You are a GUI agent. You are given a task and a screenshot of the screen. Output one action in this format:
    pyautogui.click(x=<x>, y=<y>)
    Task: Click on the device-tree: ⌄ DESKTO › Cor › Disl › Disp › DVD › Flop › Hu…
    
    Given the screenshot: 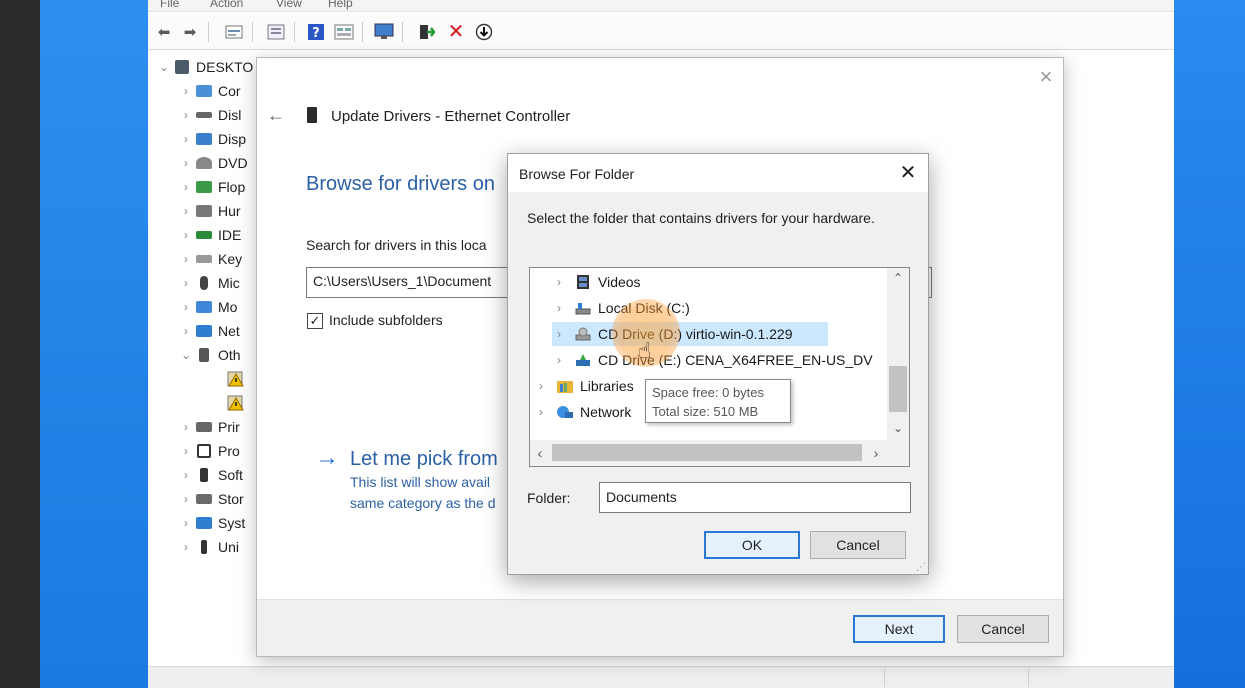 What is the action you would take?
    pyautogui.click(x=203, y=312)
    